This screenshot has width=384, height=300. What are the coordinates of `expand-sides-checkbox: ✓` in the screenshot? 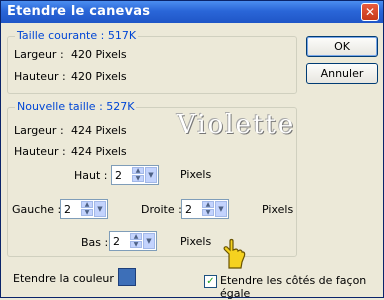 It's located at (210, 281).